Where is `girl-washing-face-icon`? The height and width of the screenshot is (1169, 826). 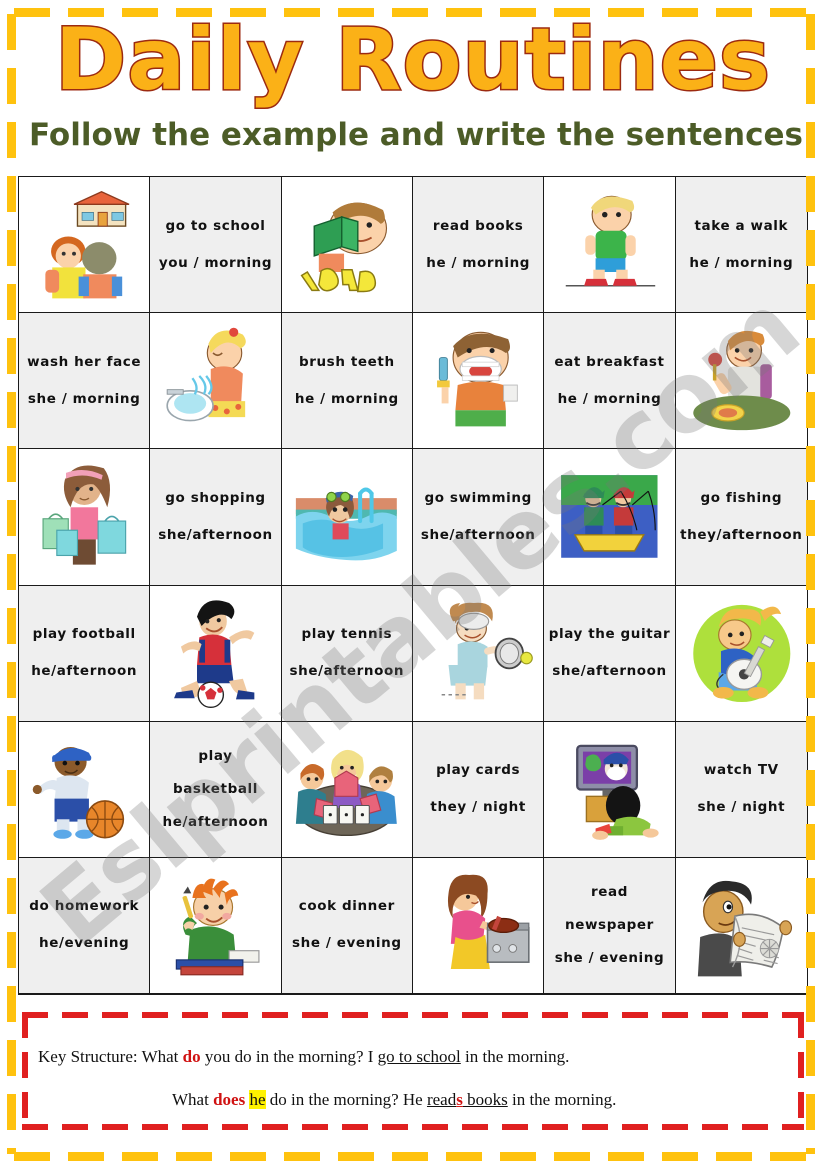
girl-washing-face-icon is located at coordinates (215, 380).